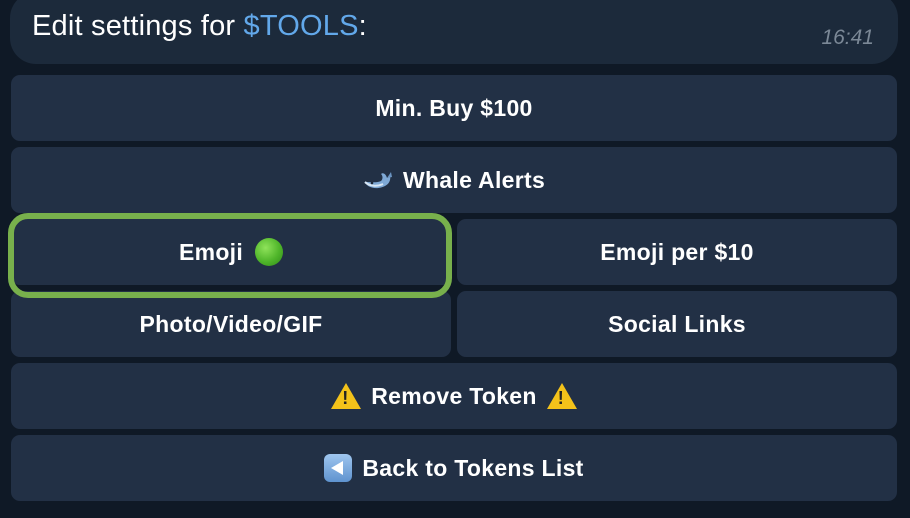  Describe the element at coordinates (269, 252) in the screenshot. I see `green-circle-icon` at that location.